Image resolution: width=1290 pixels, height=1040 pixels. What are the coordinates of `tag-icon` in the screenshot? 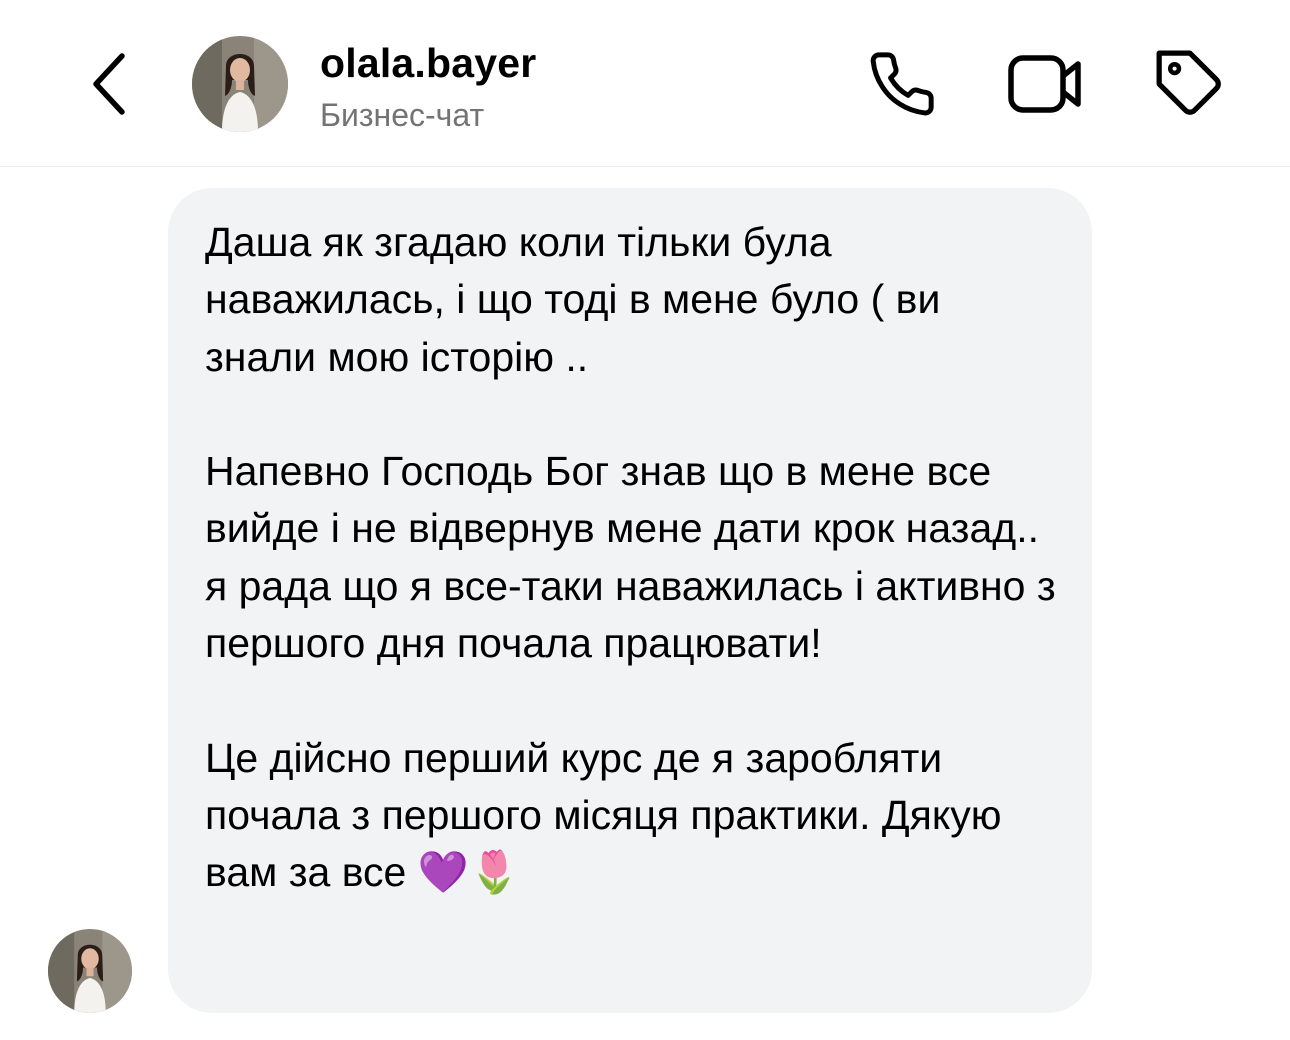 It's located at (1188, 82).